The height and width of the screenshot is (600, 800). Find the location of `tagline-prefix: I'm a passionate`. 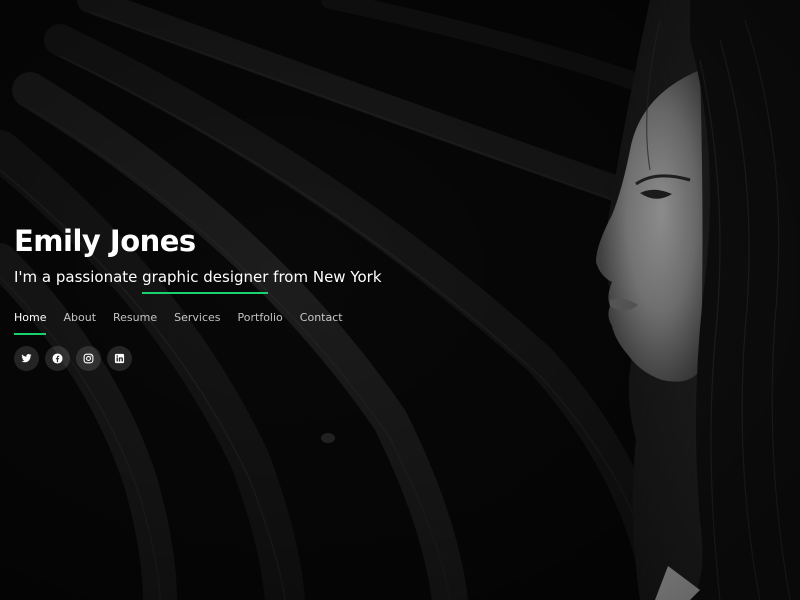

tagline-prefix: I'm a passionate is located at coordinates (78, 277).